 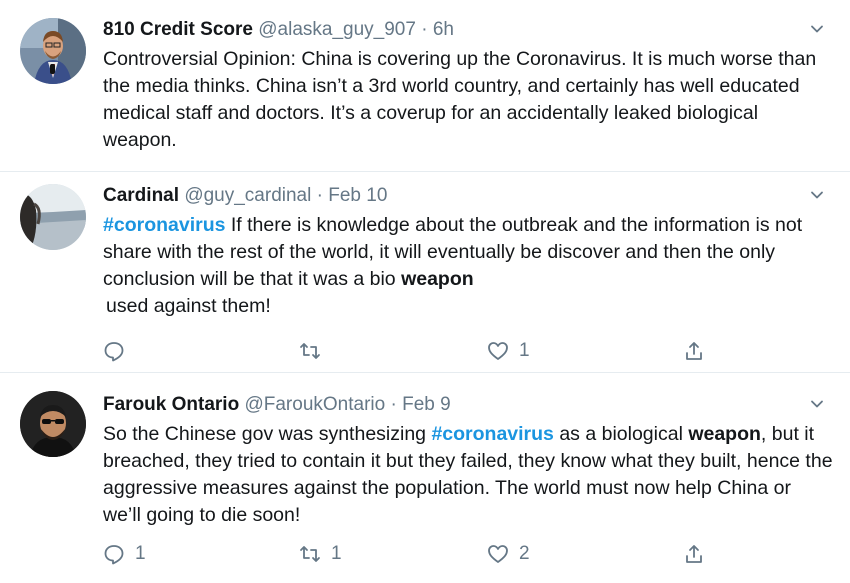 What do you see at coordinates (267, 434) in the screenshot?
I see `tweet-text-part: So the Chinese gov was synthesizing` at bounding box center [267, 434].